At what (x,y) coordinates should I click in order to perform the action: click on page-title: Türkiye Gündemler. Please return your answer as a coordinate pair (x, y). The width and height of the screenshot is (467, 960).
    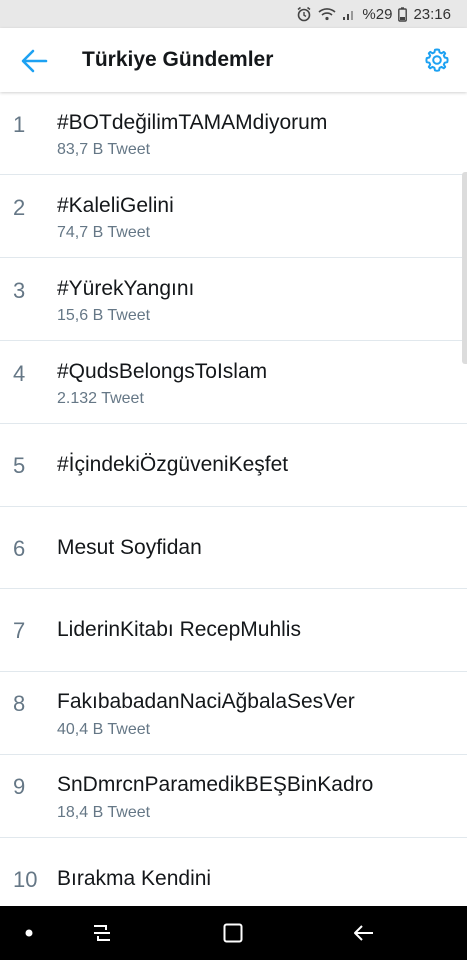
    Looking at the image, I should click on (178, 59).